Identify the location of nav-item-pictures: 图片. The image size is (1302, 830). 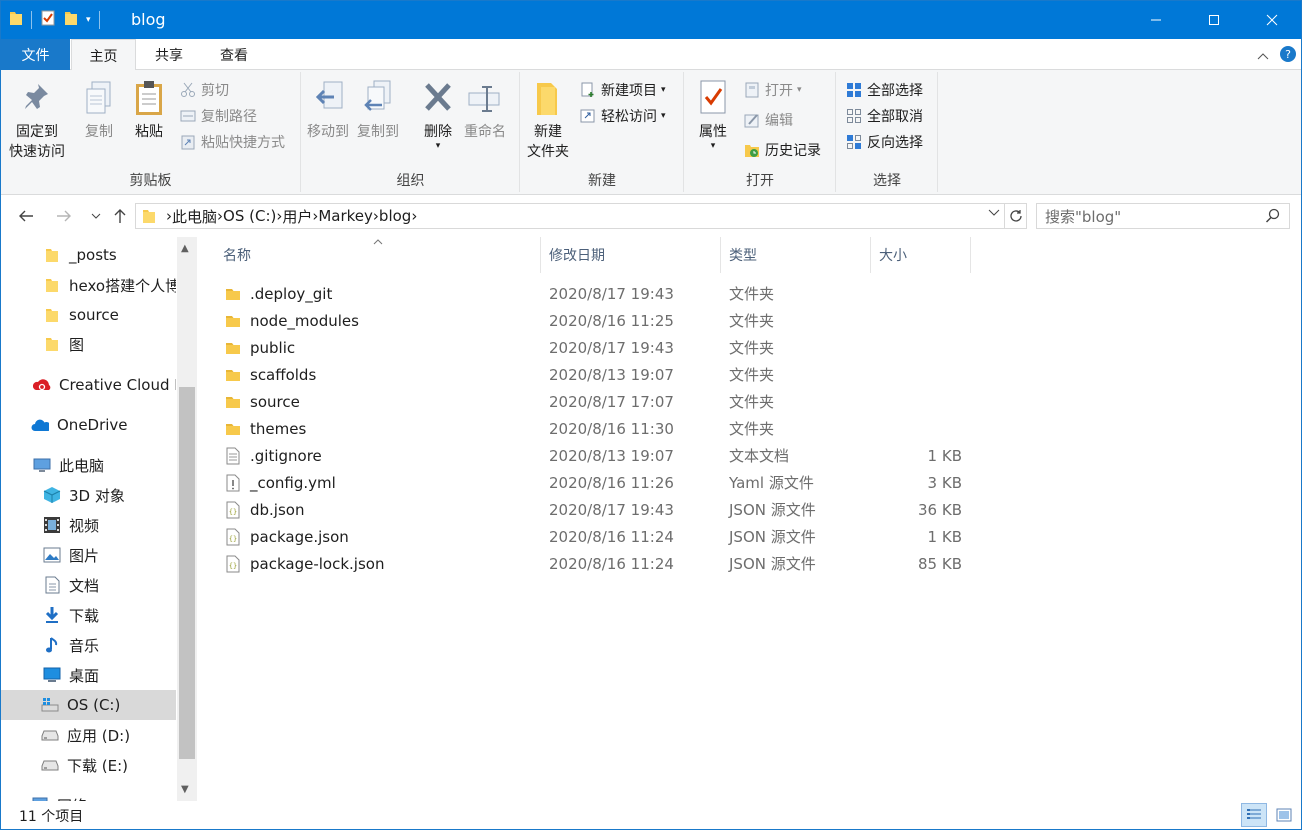
(88, 555).